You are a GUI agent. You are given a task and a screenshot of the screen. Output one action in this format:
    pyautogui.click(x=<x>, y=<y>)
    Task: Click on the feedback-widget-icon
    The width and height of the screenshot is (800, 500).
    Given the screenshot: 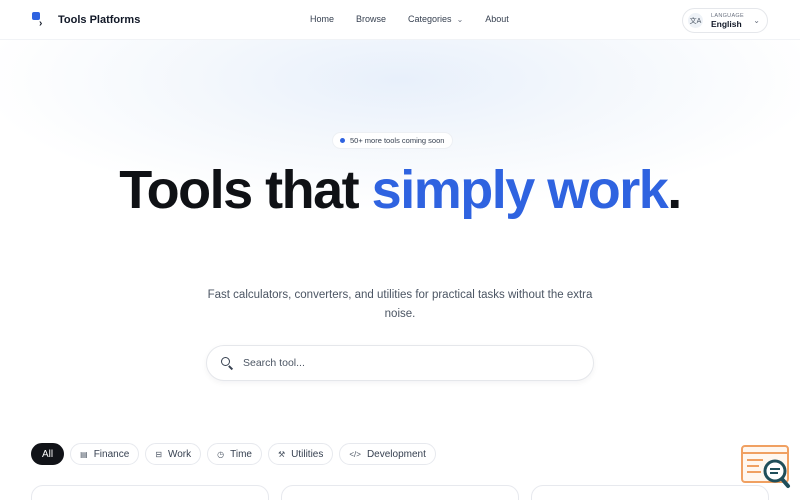 What is the action you would take?
    pyautogui.click(x=765, y=466)
    